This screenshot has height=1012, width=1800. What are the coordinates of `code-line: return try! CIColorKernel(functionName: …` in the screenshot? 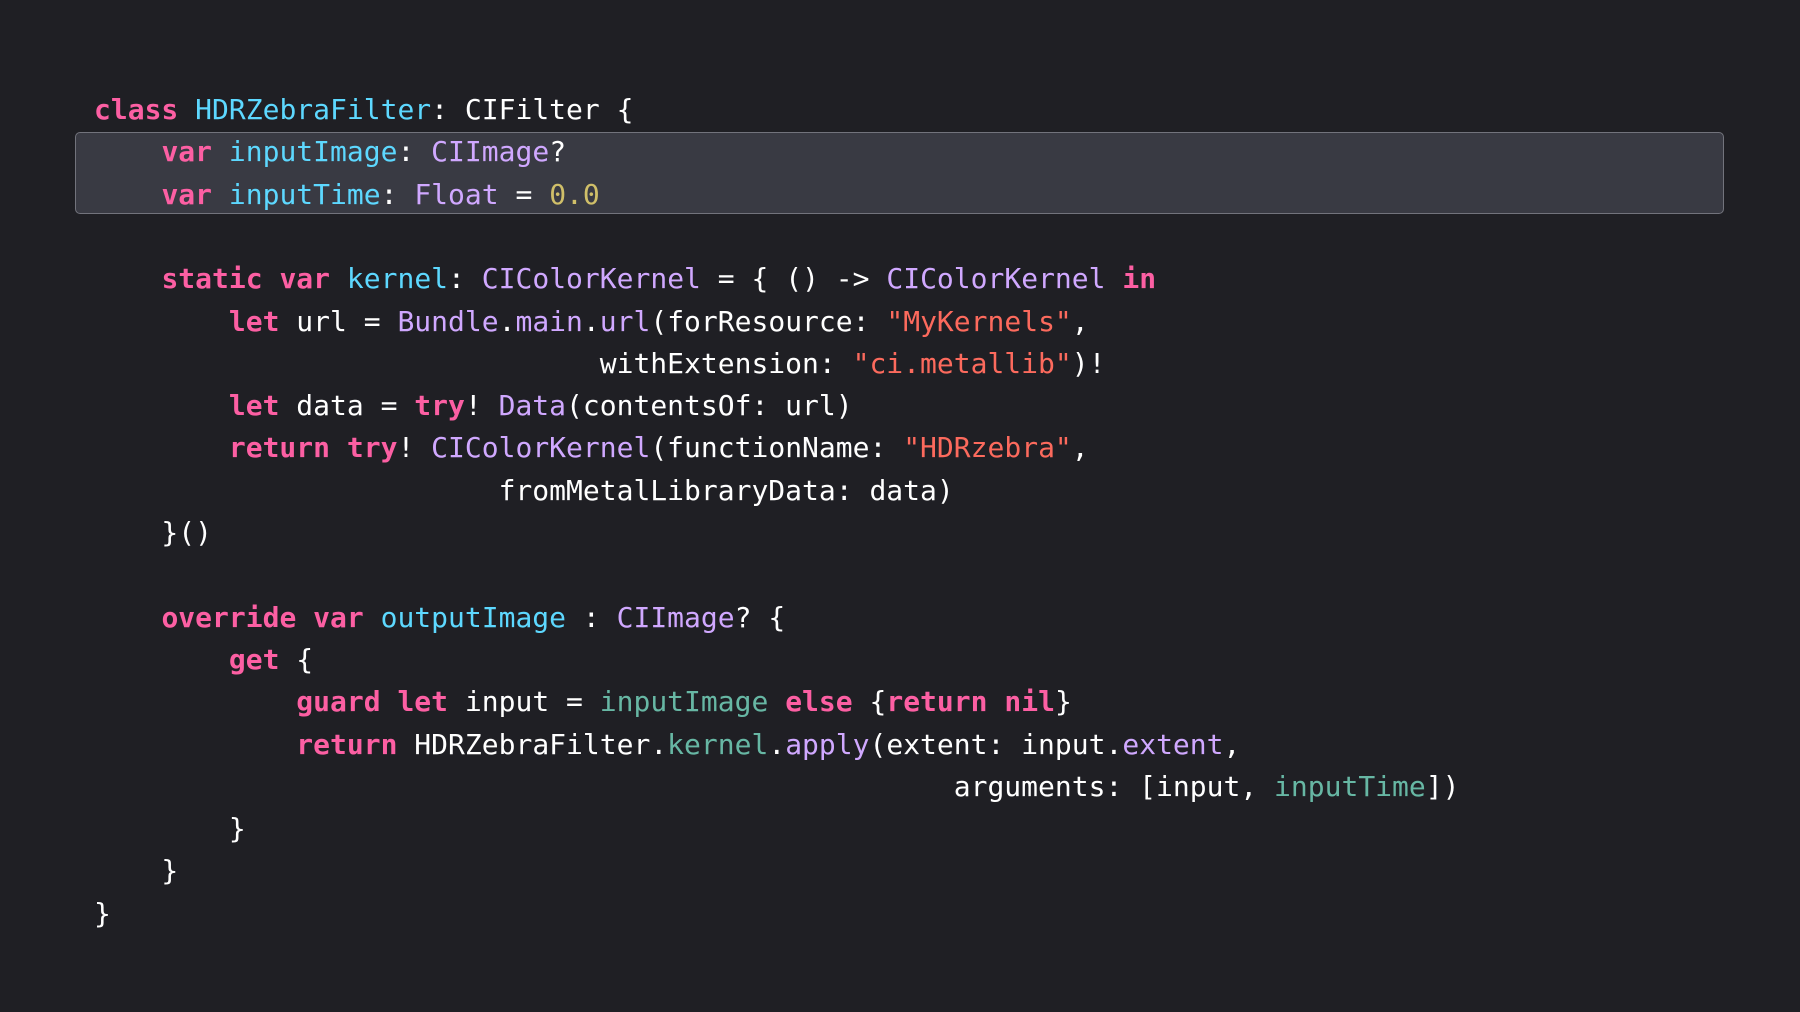 It's located at (591, 448).